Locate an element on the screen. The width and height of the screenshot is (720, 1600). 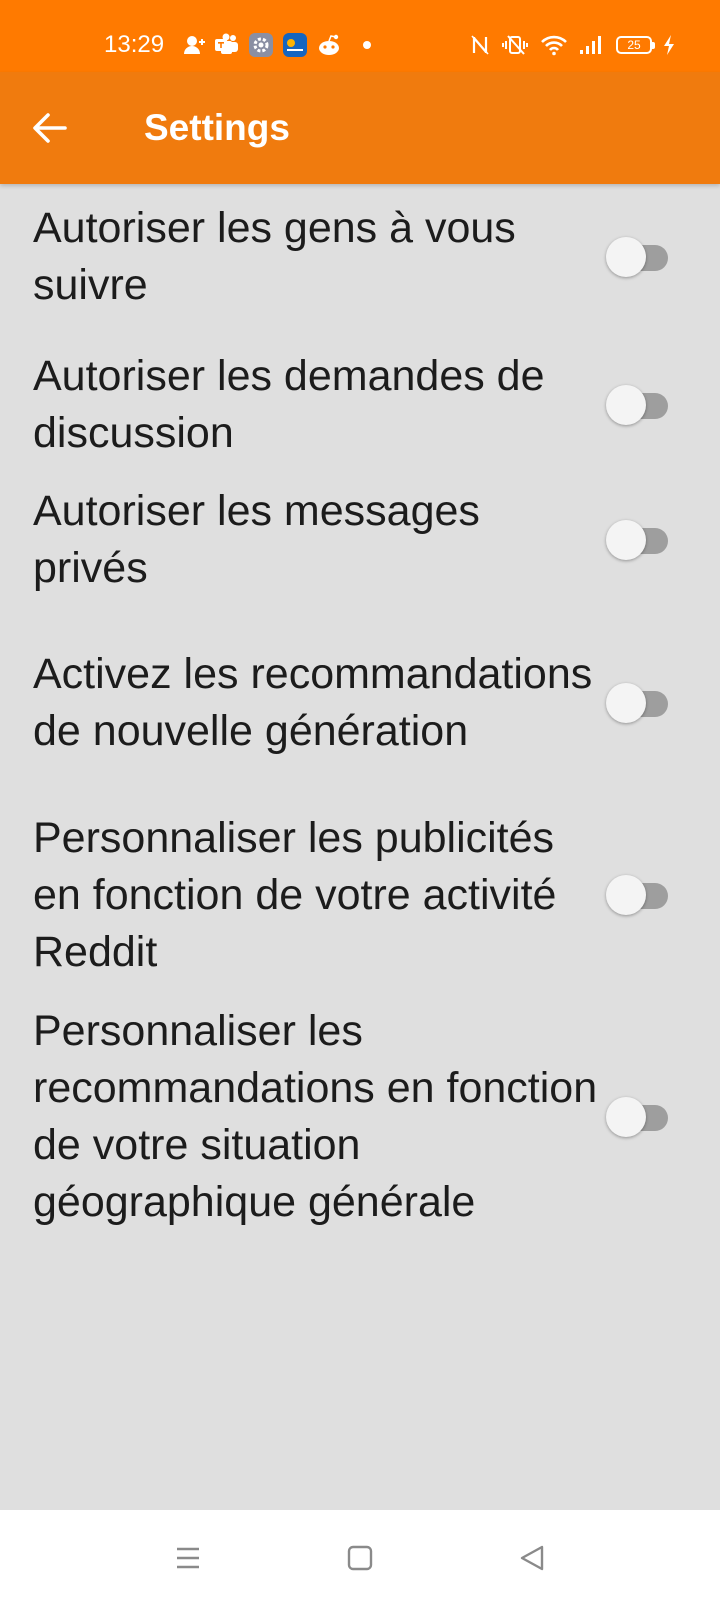
charging-icon is located at coordinates (669, 45).